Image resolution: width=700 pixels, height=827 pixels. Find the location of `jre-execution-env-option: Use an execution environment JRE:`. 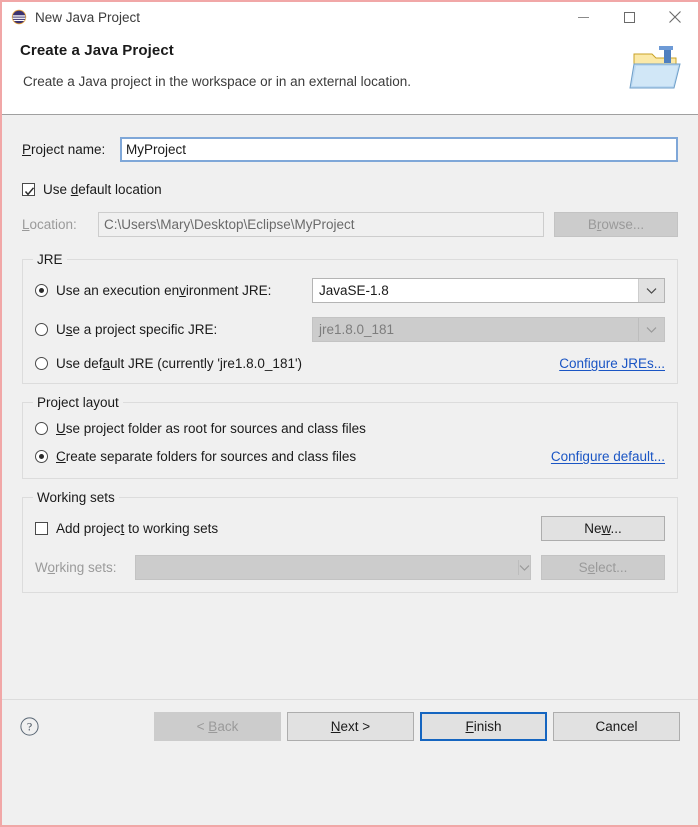

jre-execution-env-option: Use an execution environment JRE: is located at coordinates (173, 290).